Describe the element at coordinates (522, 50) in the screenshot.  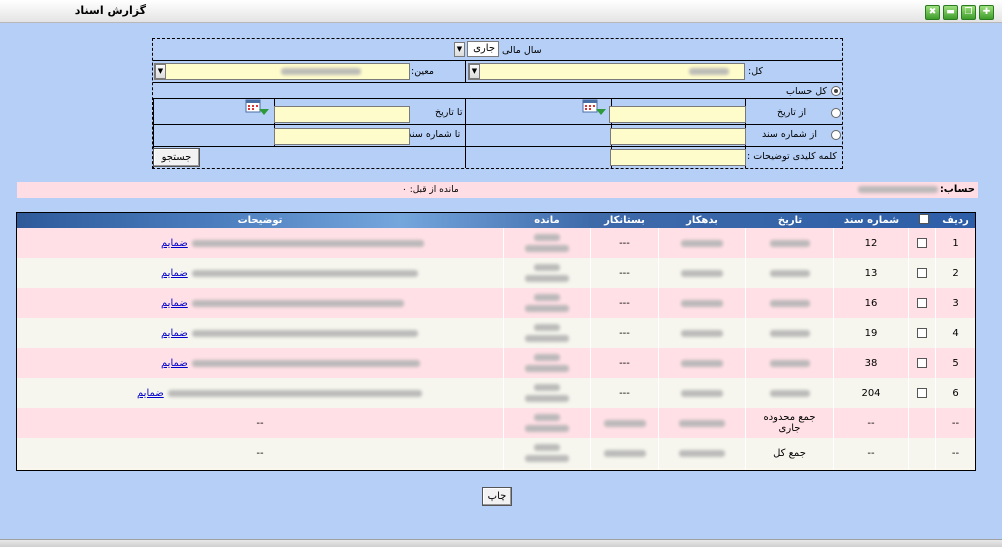
I see `fiscal-year-label: سال مالی` at that location.